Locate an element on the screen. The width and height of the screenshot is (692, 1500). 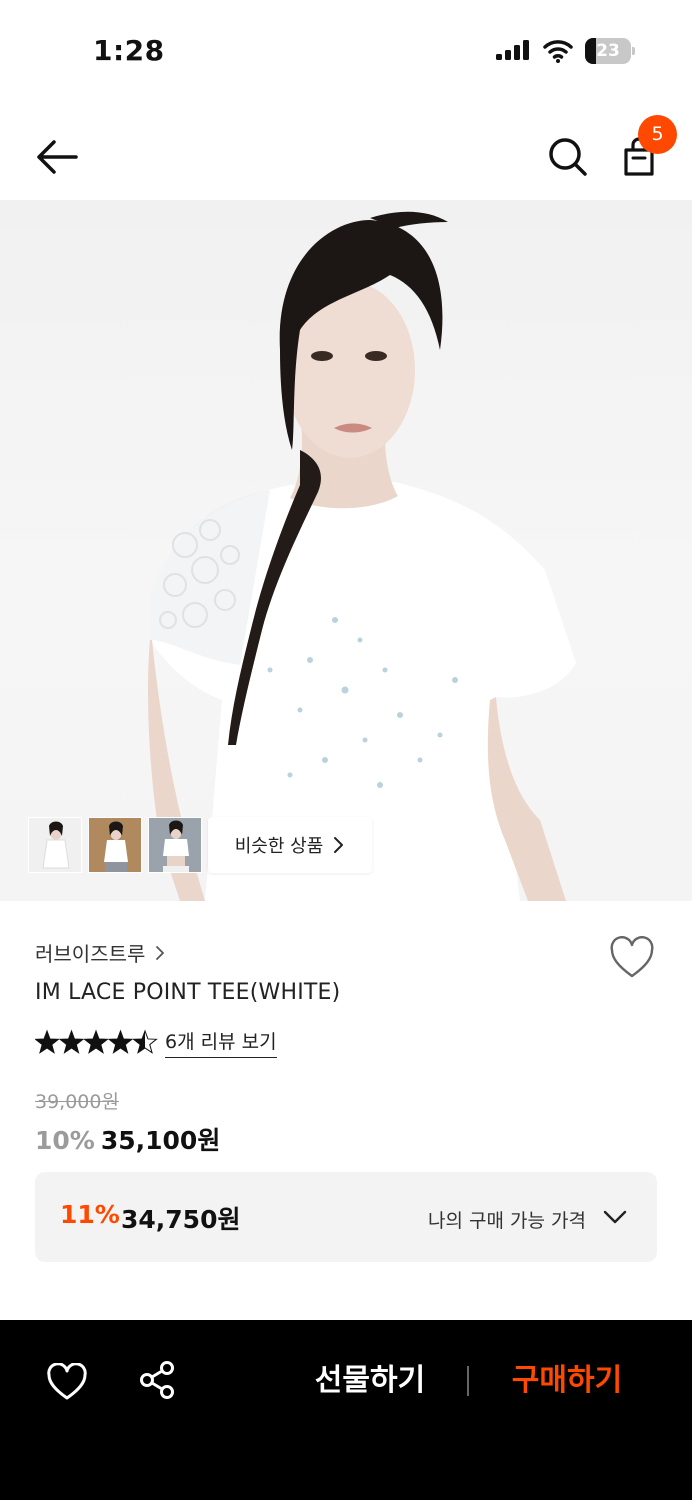
my-discount-rate: 11% is located at coordinates (90, 1214).